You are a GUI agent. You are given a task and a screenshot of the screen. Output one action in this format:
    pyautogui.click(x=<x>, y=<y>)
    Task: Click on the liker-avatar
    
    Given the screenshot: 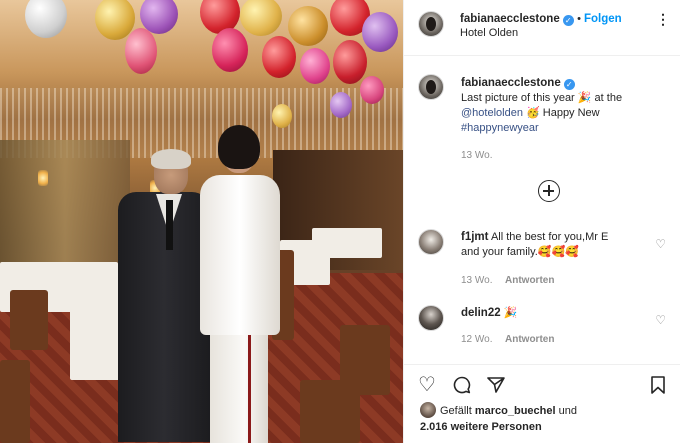 What is the action you would take?
    pyautogui.click(x=428, y=410)
    